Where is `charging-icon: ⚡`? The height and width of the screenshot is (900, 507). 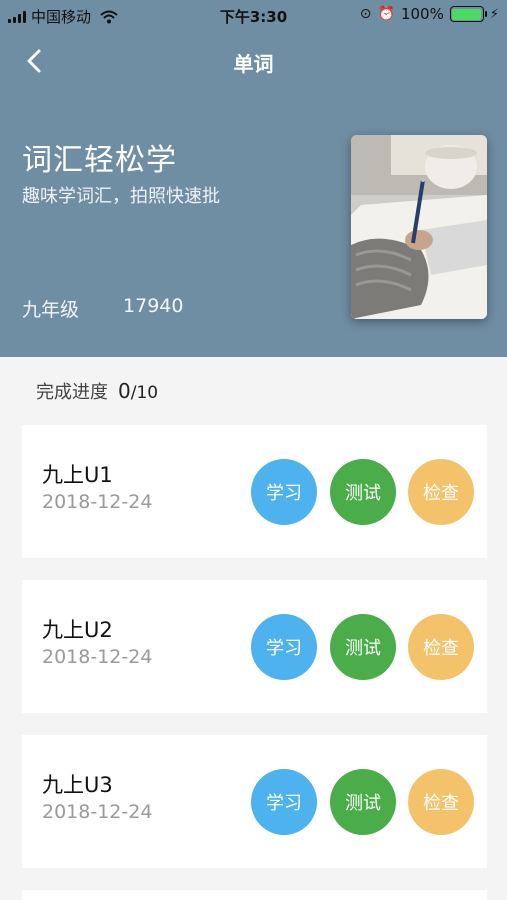 charging-icon: ⚡ is located at coordinates (494, 14).